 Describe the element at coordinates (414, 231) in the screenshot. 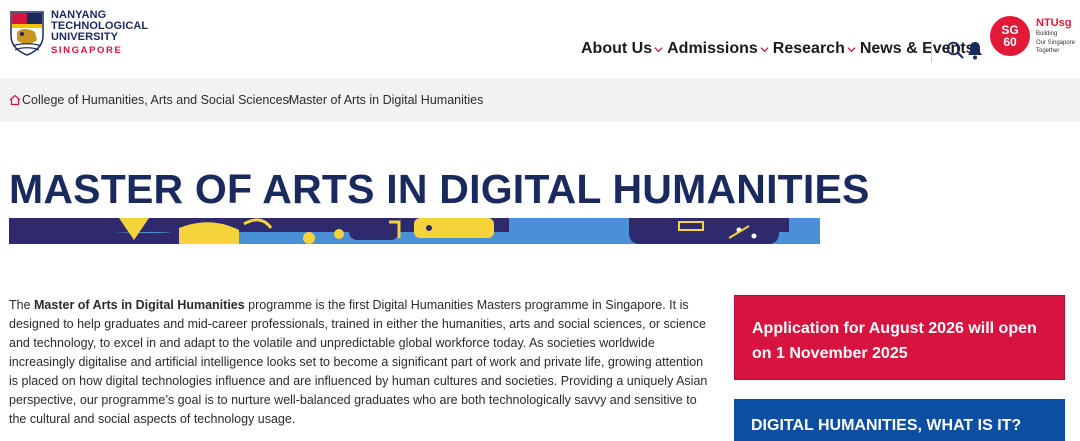

I see `decorative-banner-image` at that location.